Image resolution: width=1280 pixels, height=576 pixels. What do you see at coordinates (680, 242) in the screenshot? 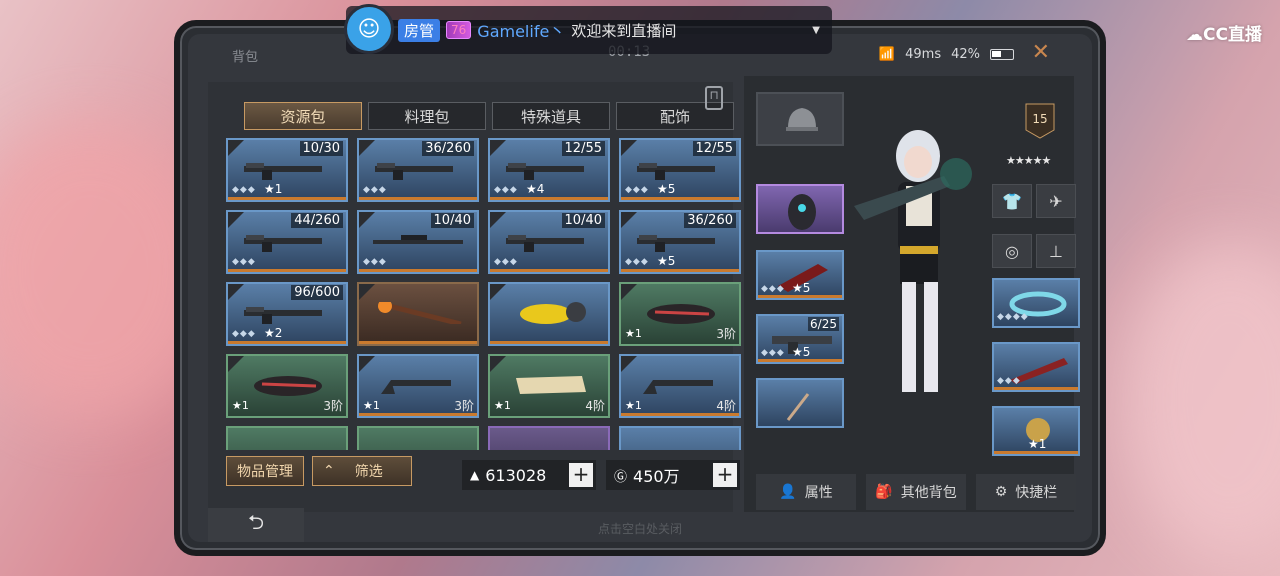
I see `inventory-item: 36/260 ◆◆◆ ★5` at bounding box center [680, 242].